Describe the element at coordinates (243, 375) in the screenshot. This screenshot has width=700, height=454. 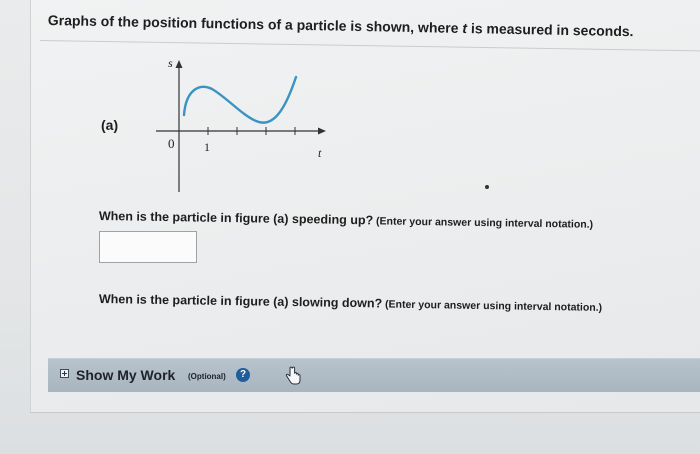
I see `help-question-icon: ?` at that location.